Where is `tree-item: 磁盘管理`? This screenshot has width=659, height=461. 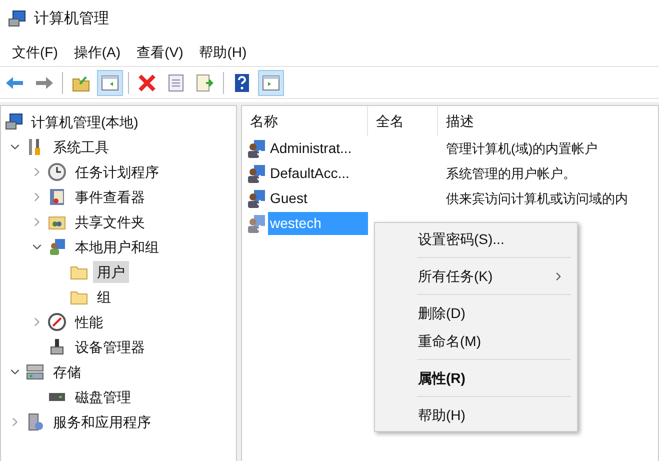 tree-item: 磁盘管理 is located at coordinates (103, 397).